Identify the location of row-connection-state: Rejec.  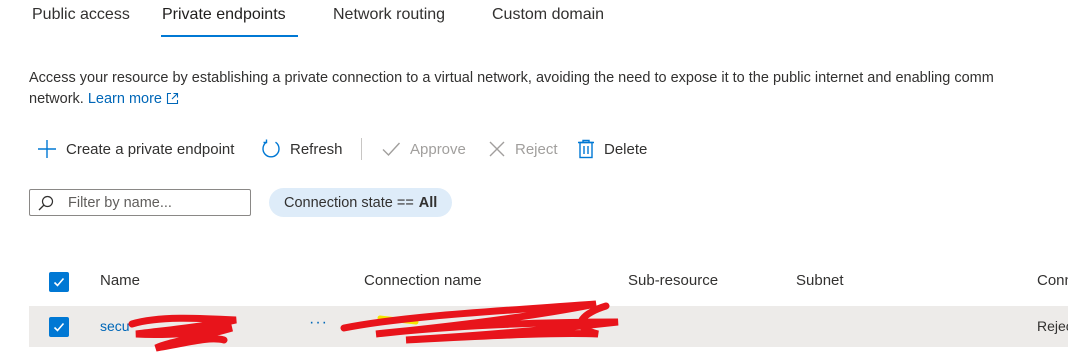
(1052, 326).